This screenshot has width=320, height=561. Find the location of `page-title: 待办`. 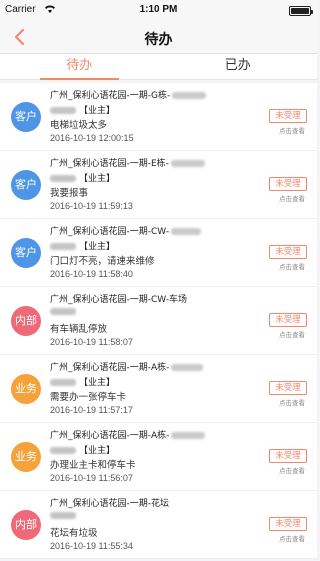

page-title: 待办 is located at coordinates (158, 40).